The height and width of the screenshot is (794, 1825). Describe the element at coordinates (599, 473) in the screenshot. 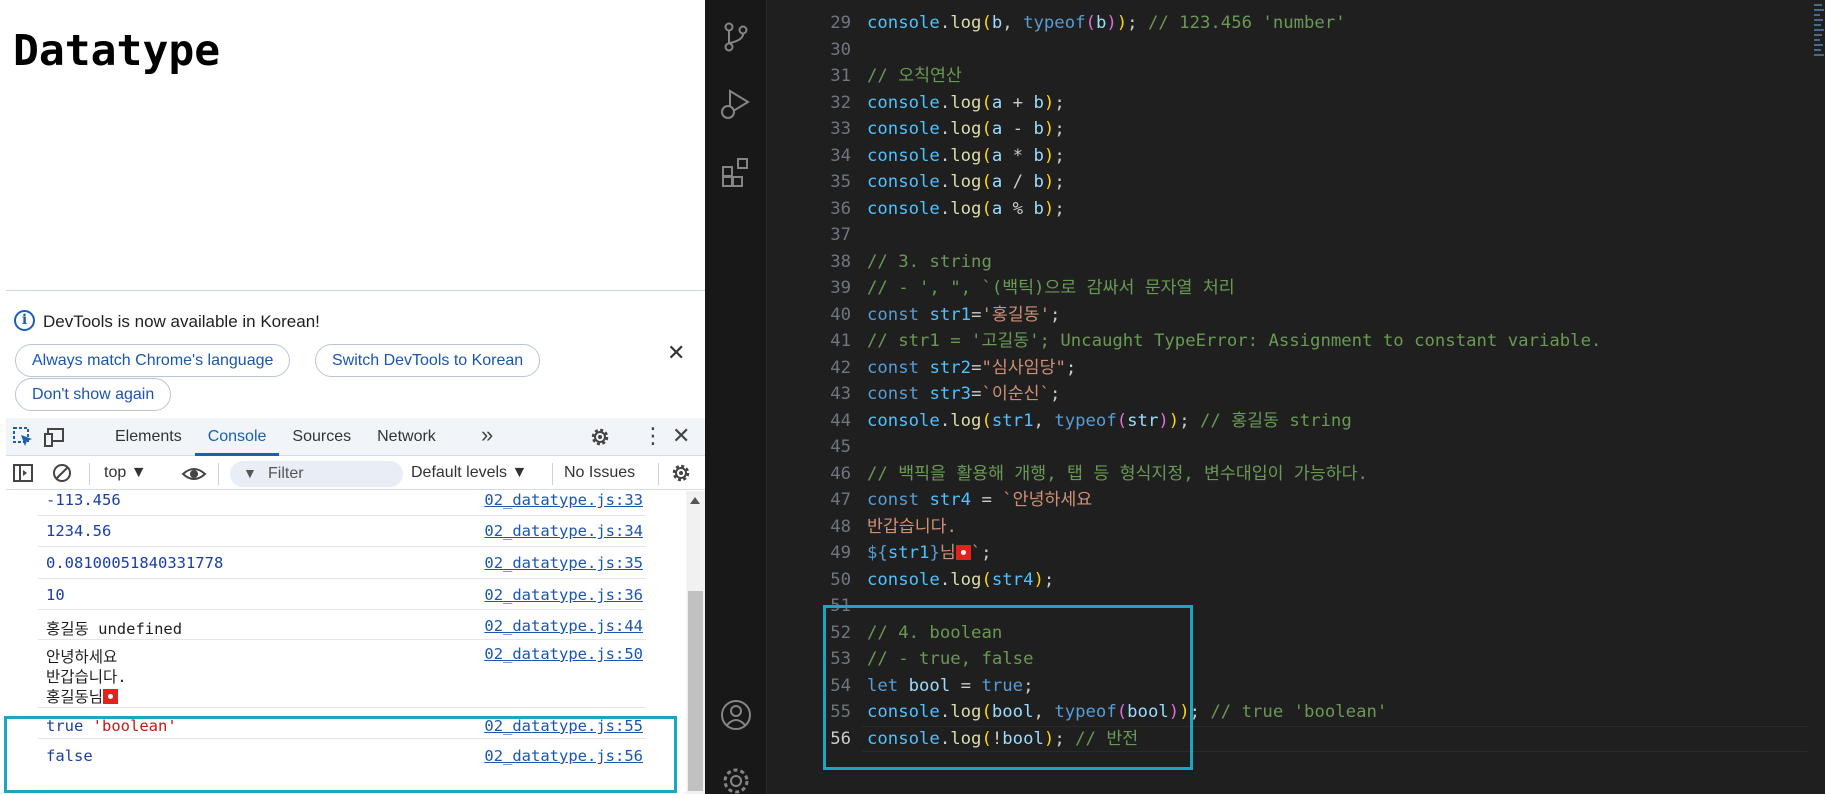

I see `issues-counter: No Issues` at that location.